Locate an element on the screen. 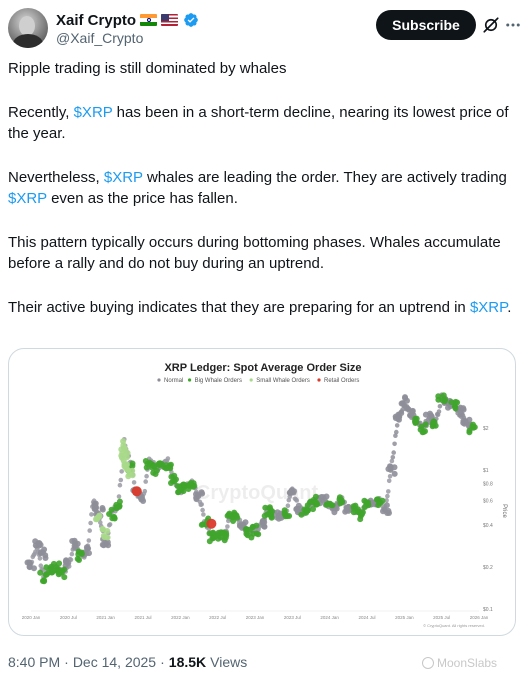  y-tick-label: $1 is located at coordinates (486, 471).